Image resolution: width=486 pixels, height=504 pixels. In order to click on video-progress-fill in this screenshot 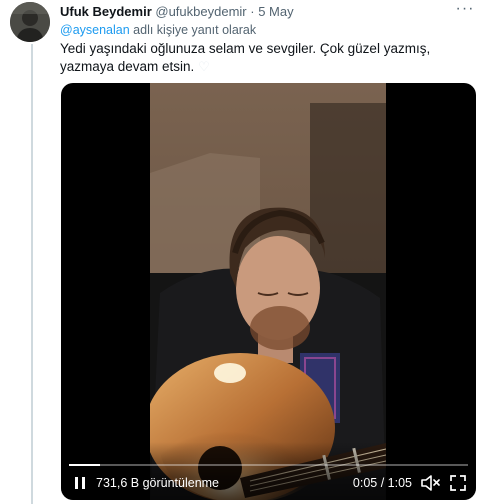, I will do `click(84, 465)`.